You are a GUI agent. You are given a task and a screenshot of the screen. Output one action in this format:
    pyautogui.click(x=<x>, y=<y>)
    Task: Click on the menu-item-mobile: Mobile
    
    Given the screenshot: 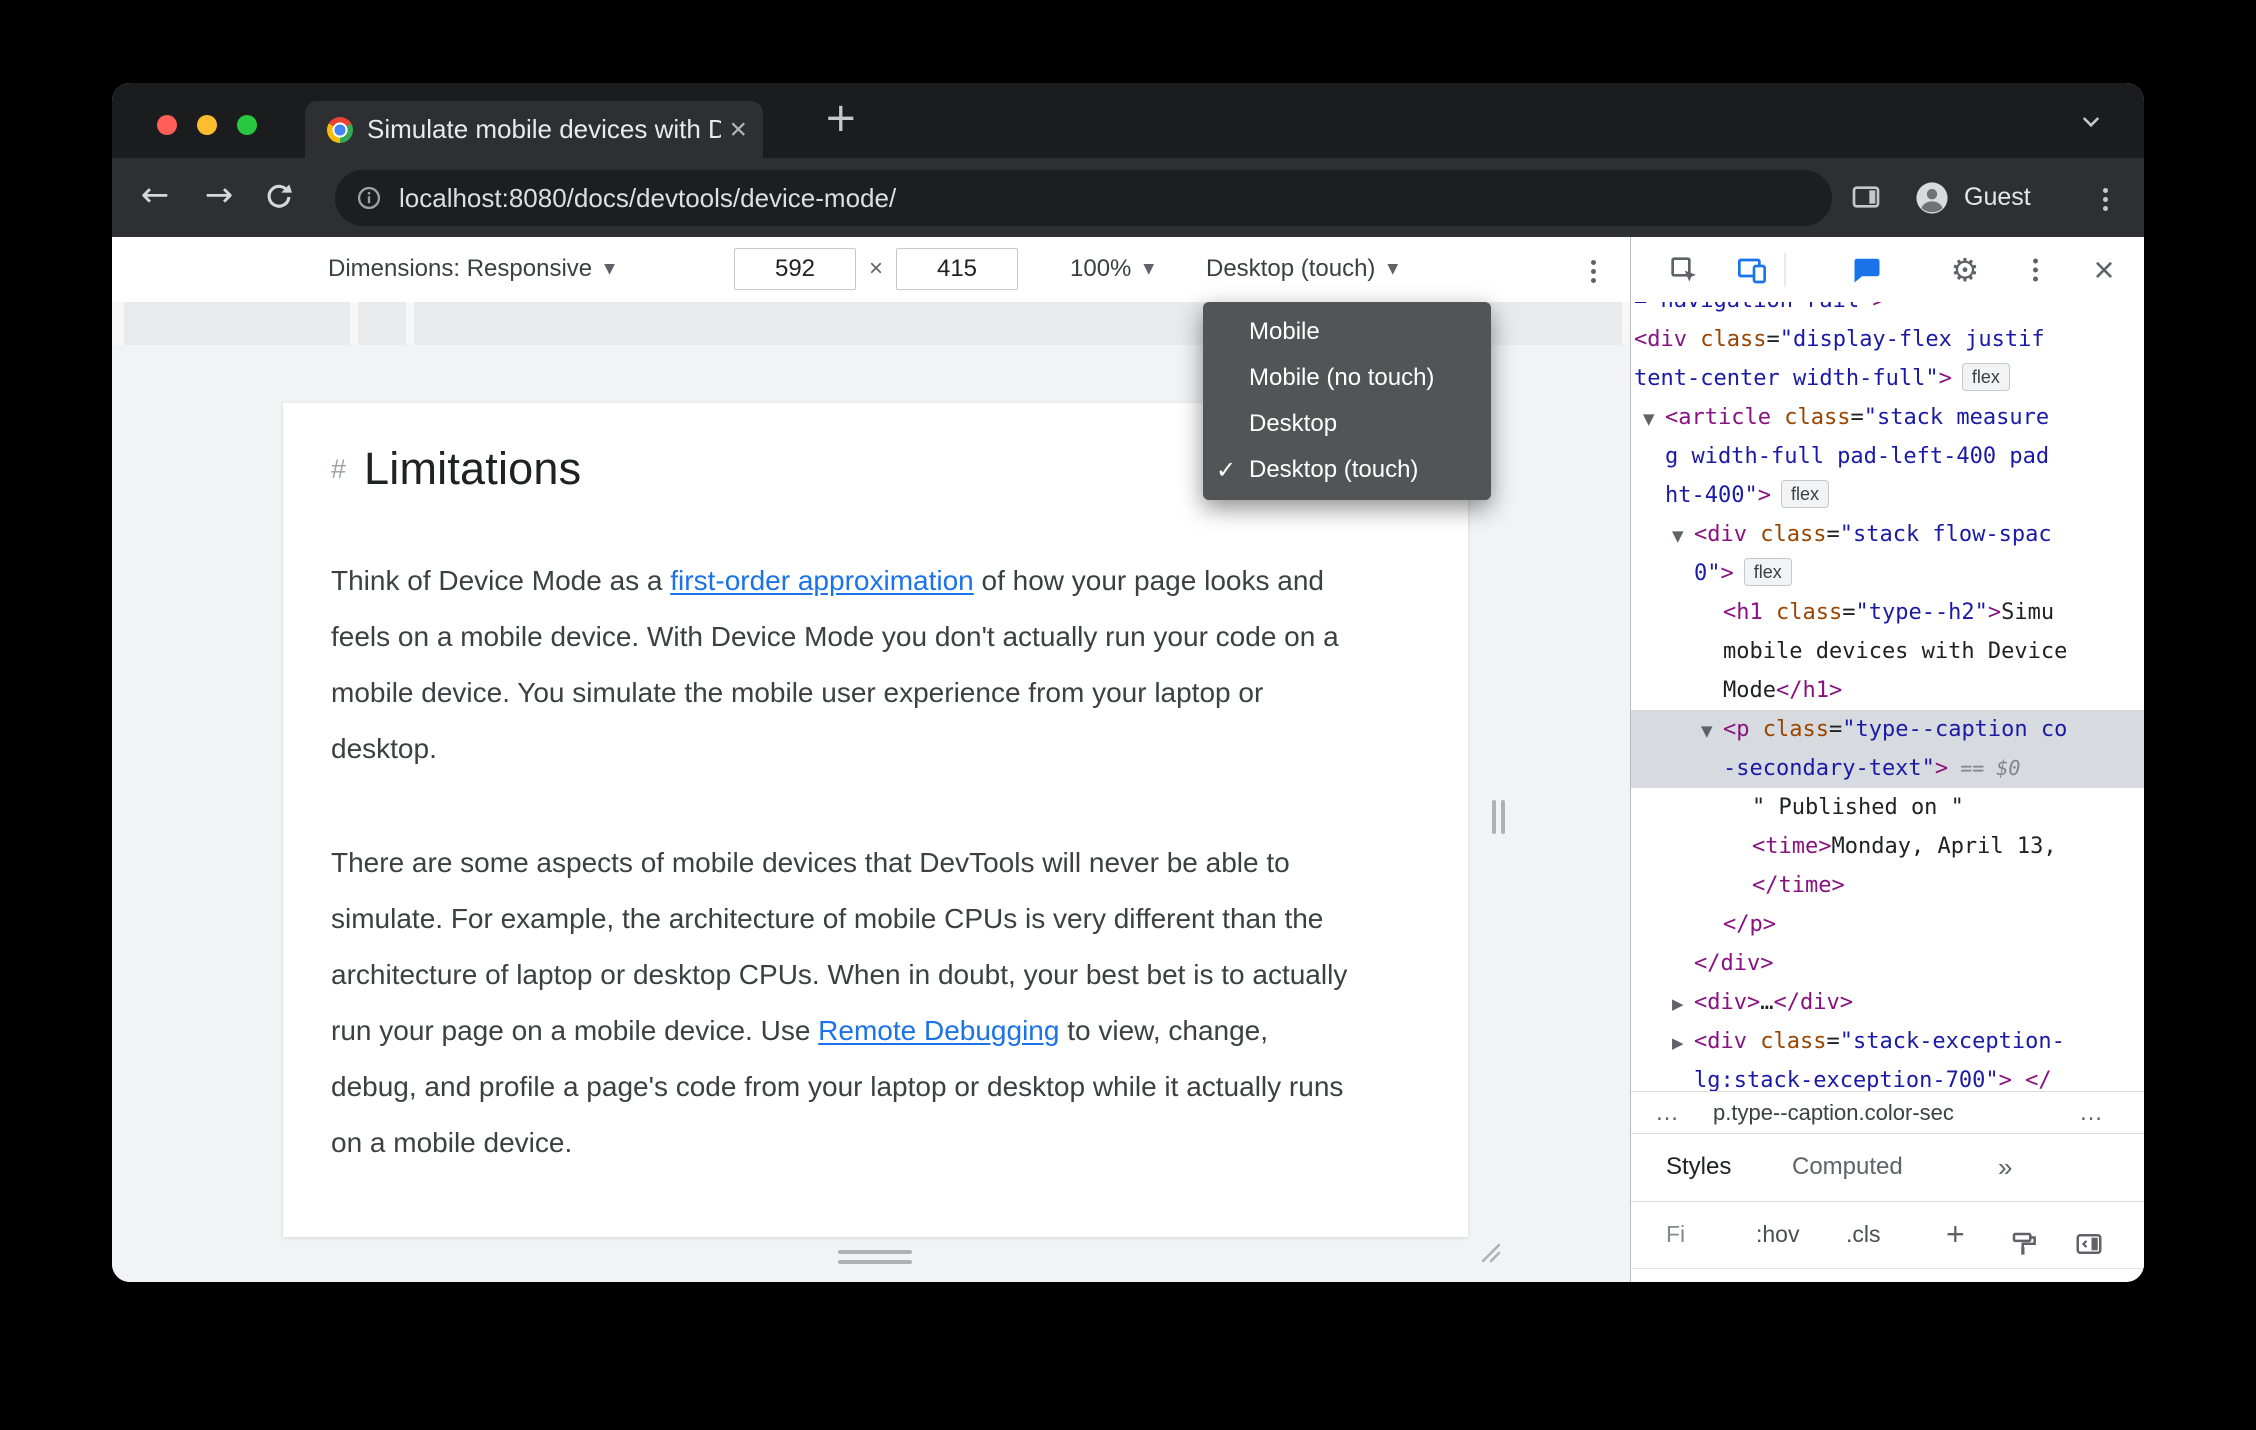 What is the action you would take?
    pyautogui.click(x=1347, y=332)
    